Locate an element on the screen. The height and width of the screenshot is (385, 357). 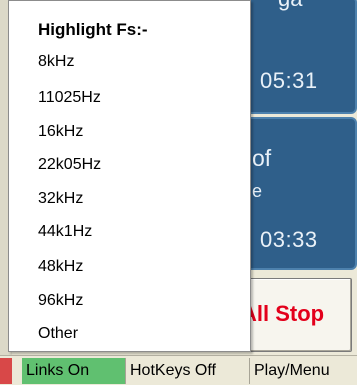
menu-item-16khz: 16kHz is located at coordinates (138, 132).